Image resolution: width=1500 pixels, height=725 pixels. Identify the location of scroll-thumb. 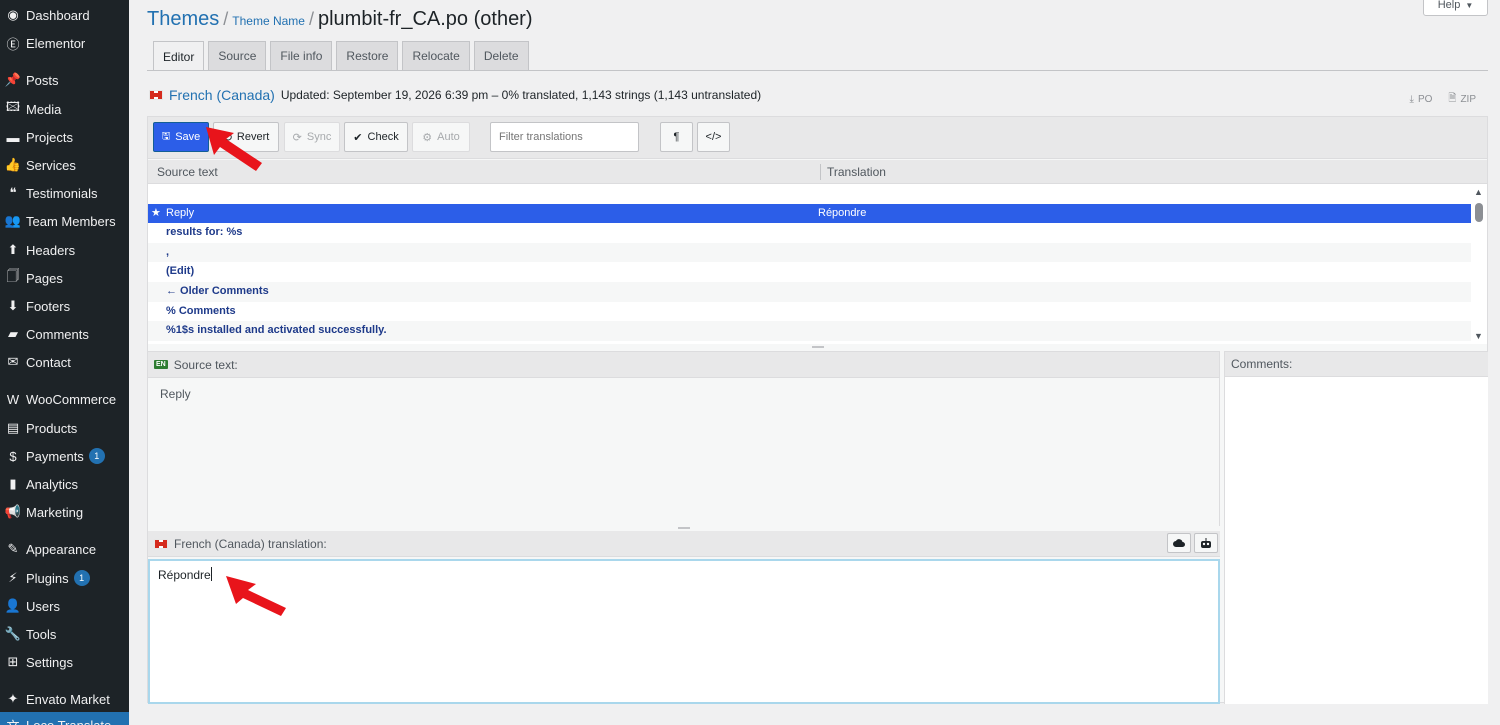
(1479, 212).